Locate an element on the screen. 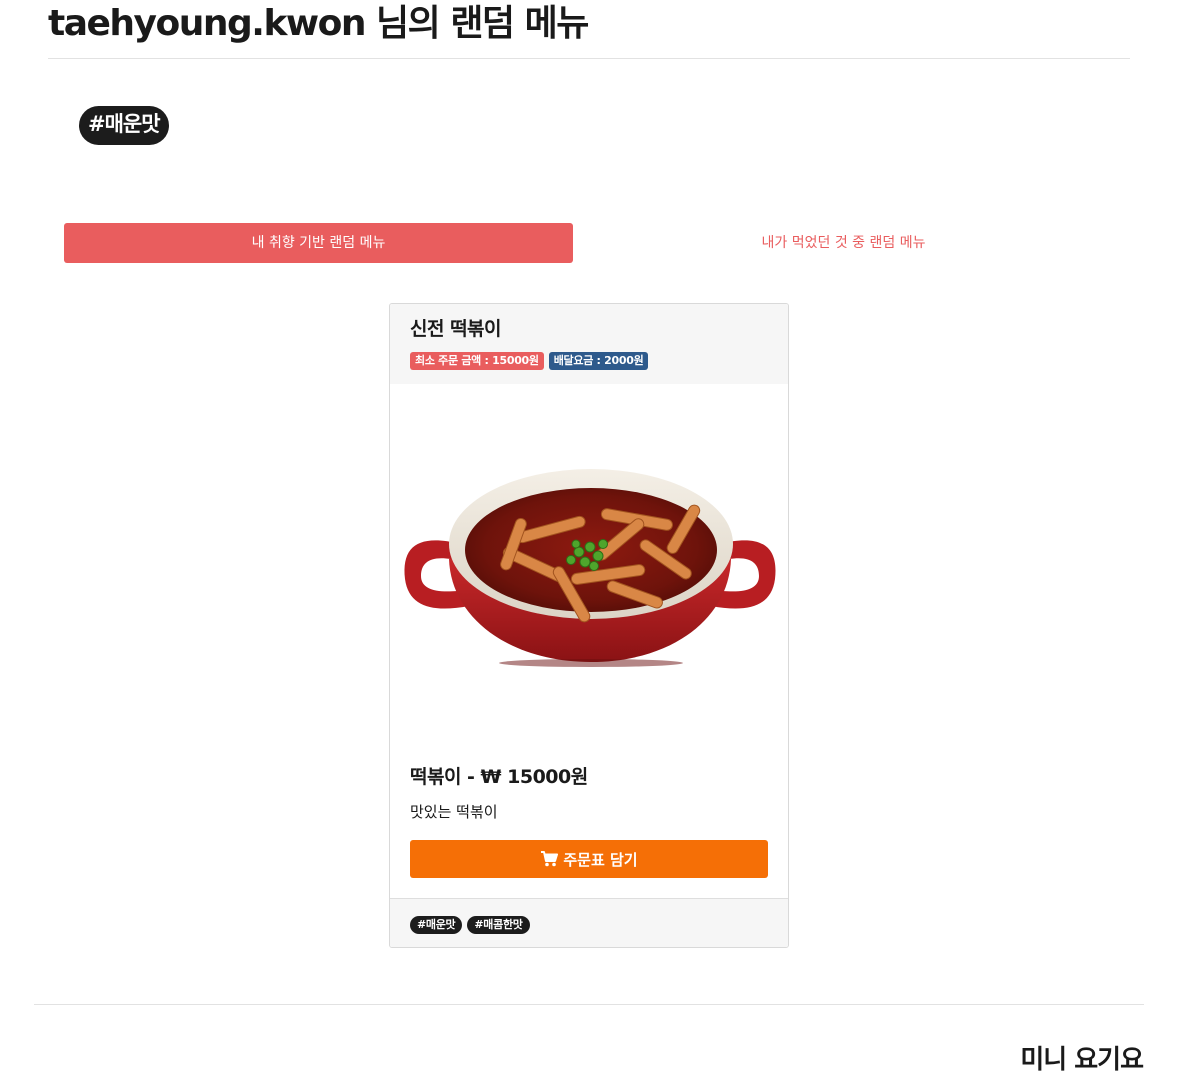  menu-tag: #매운맛 is located at coordinates (436, 925).